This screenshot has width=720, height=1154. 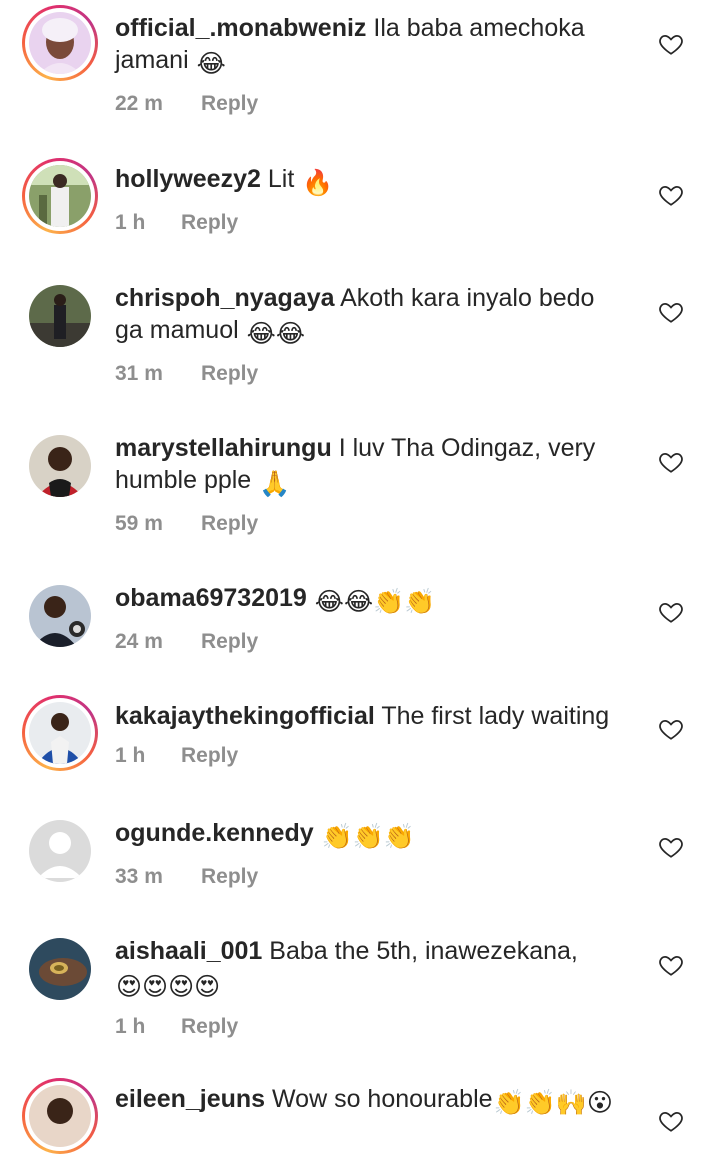 What do you see at coordinates (139, 641) in the screenshot?
I see `comment-time: 24 m` at bounding box center [139, 641].